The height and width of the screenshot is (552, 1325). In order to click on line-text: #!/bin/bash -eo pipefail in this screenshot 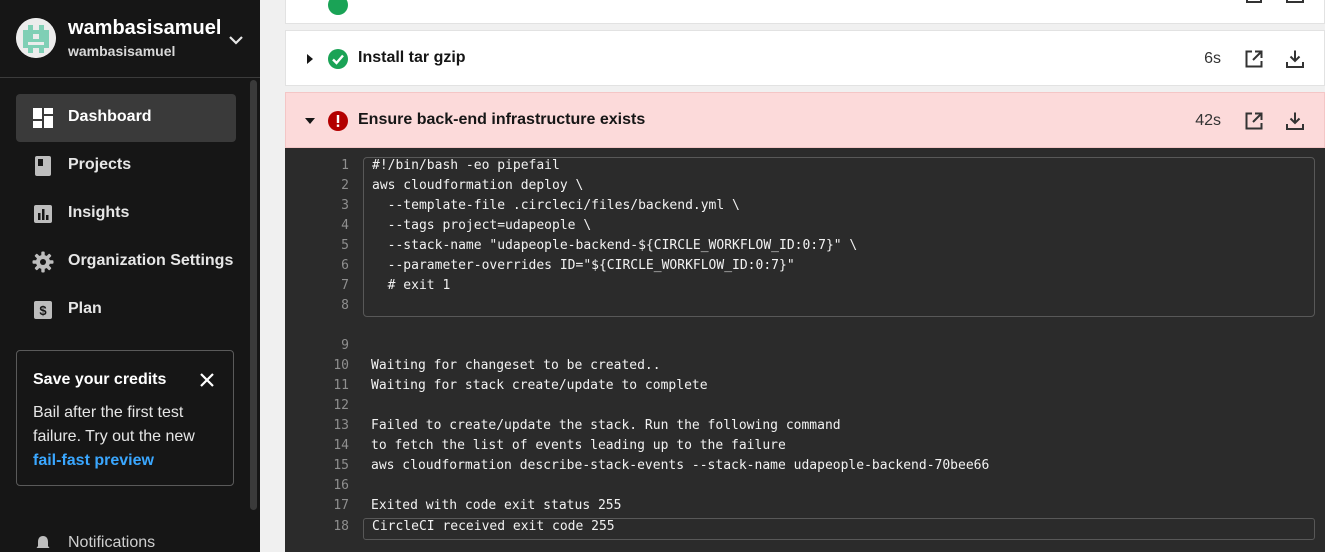, I will do `click(466, 165)`.